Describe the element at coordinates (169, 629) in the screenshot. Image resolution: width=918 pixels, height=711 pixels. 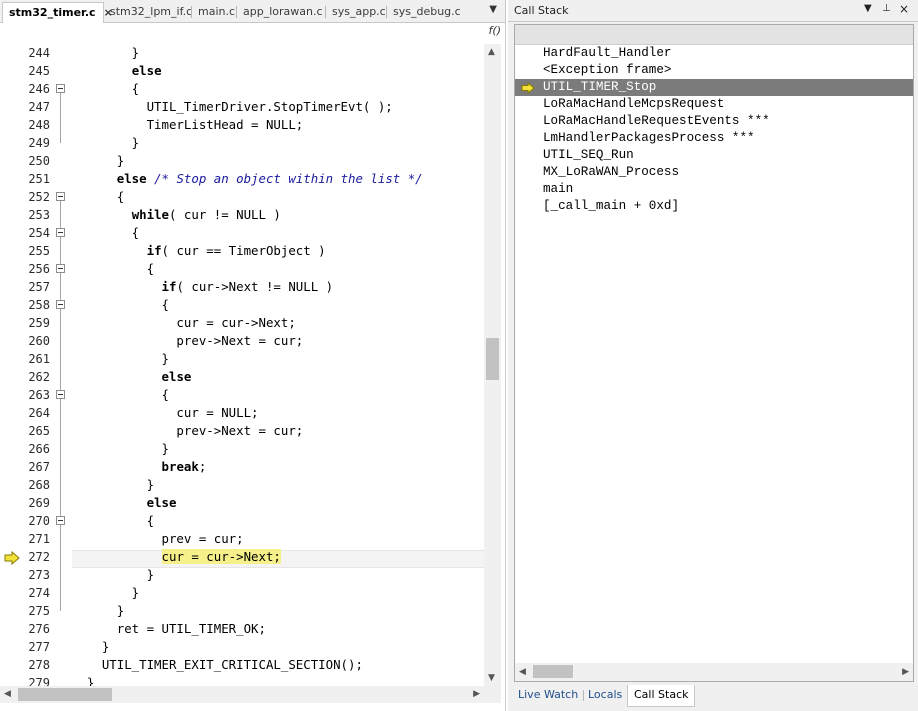
I see `code-line: ret = UTIL_TIMER_OK;` at that location.